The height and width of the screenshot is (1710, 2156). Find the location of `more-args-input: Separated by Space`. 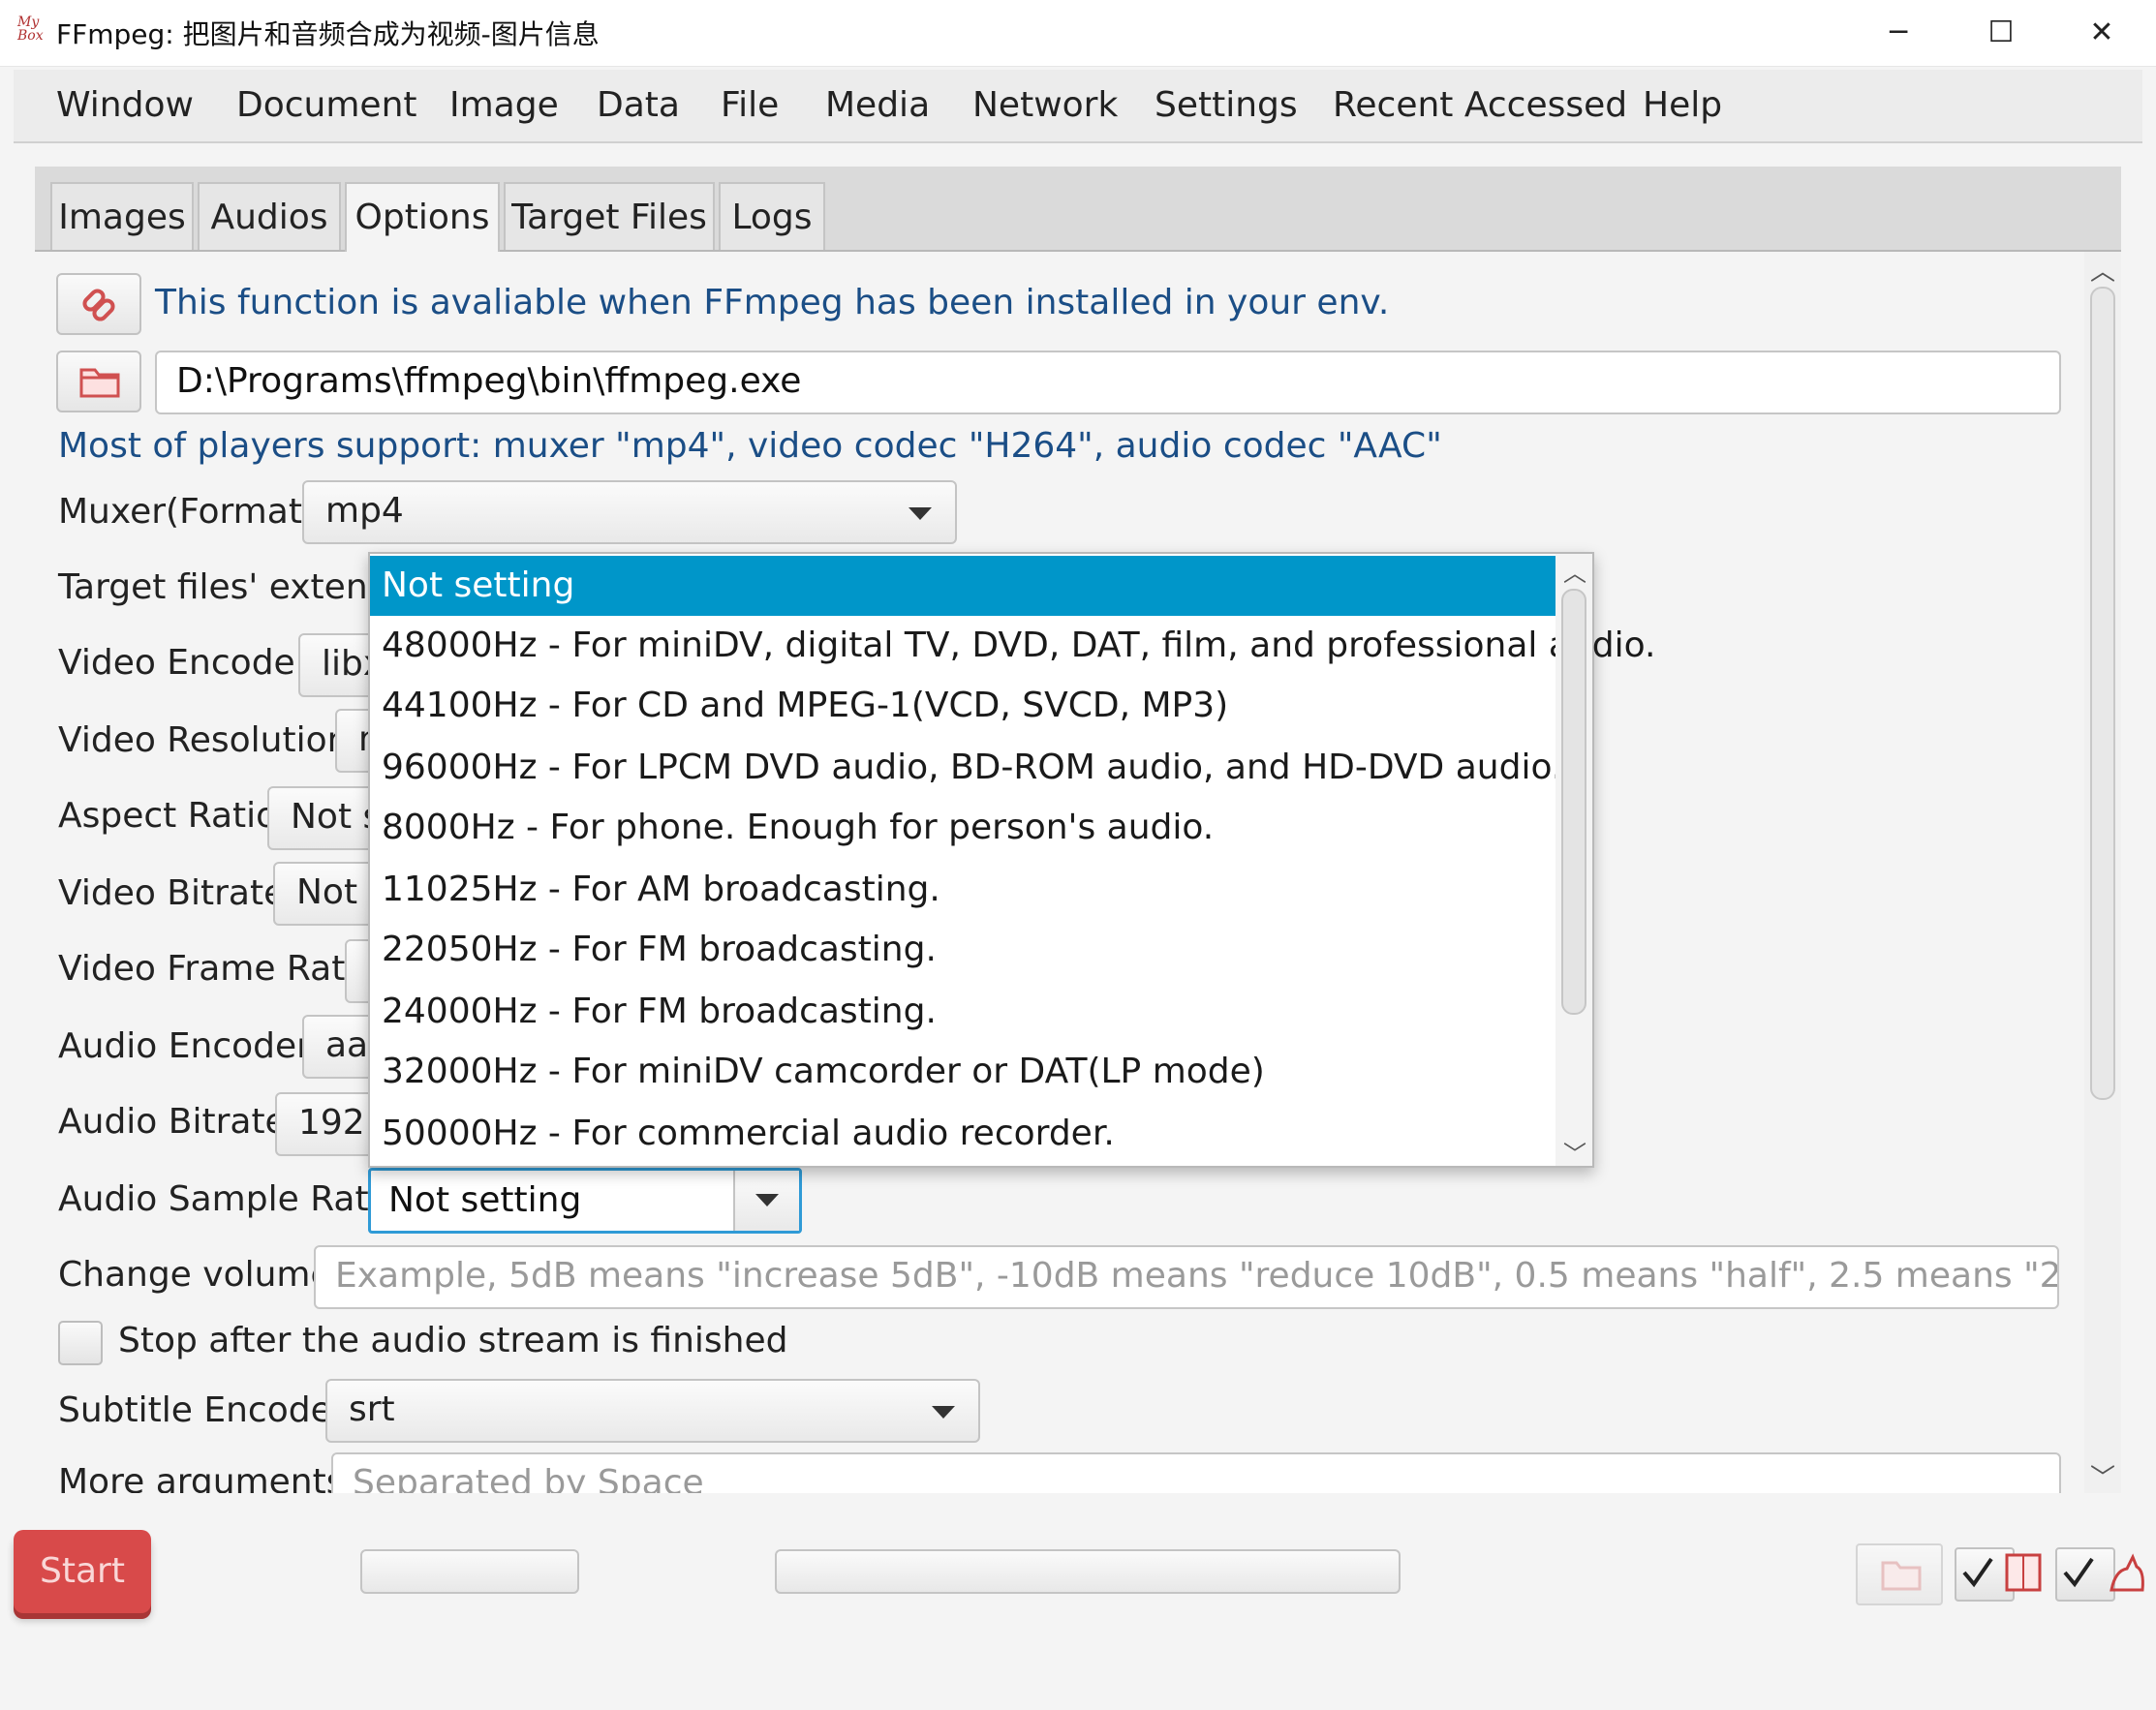

more-args-input: Separated by Space is located at coordinates (1196, 1472).